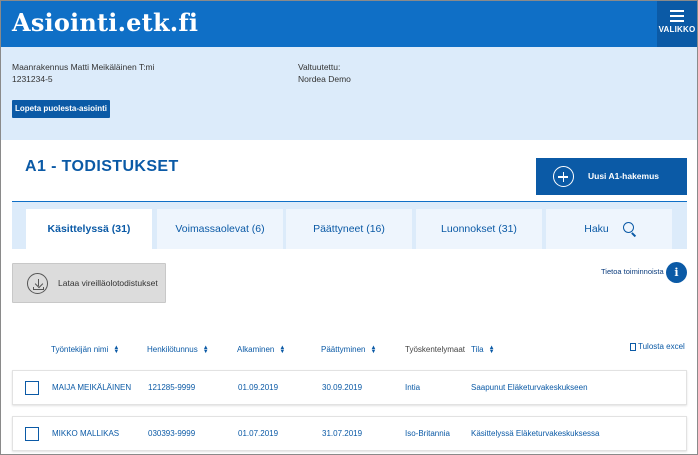  Describe the element at coordinates (563, 176) in the screenshot. I see `plus-circle-icon` at that location.